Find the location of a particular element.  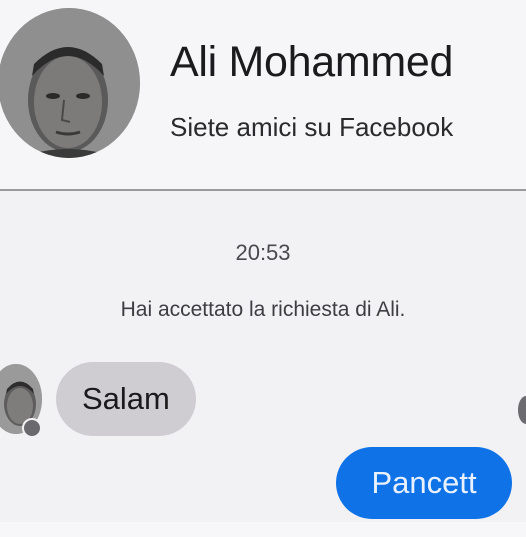

system-message: Hai accettato la richiesta di Ali. is located at coordinates (263, 309).